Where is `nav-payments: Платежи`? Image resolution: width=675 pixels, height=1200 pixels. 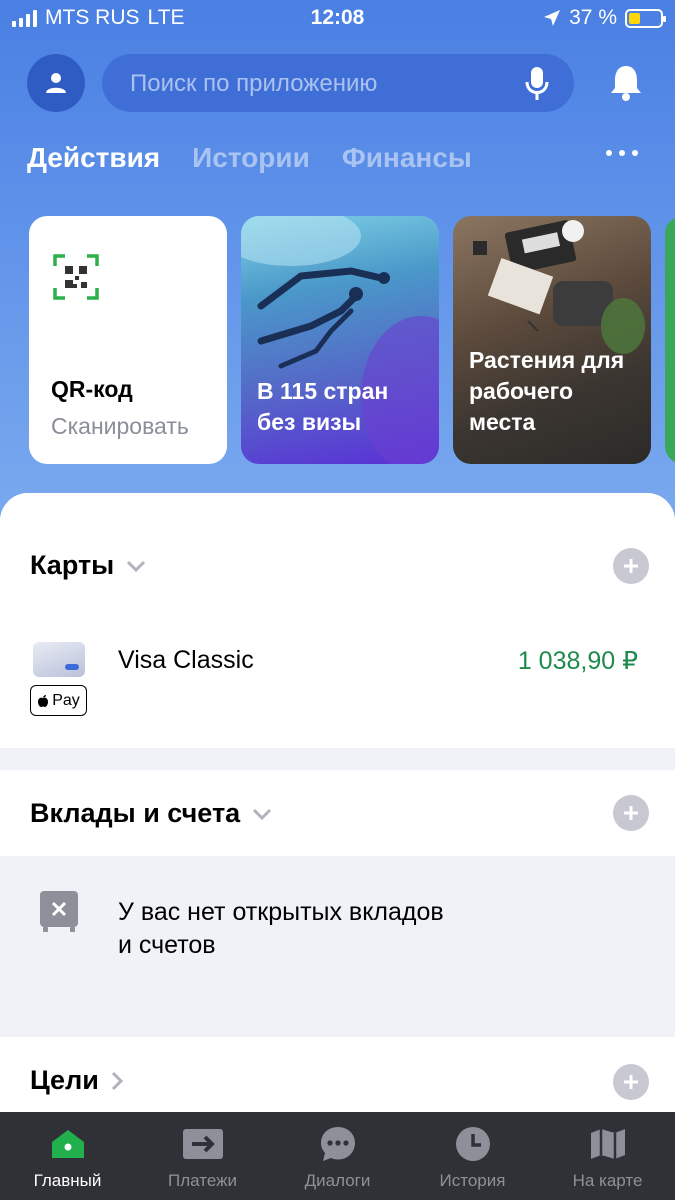
nav-payments: Платежи is located at coordinates (202, 1156).